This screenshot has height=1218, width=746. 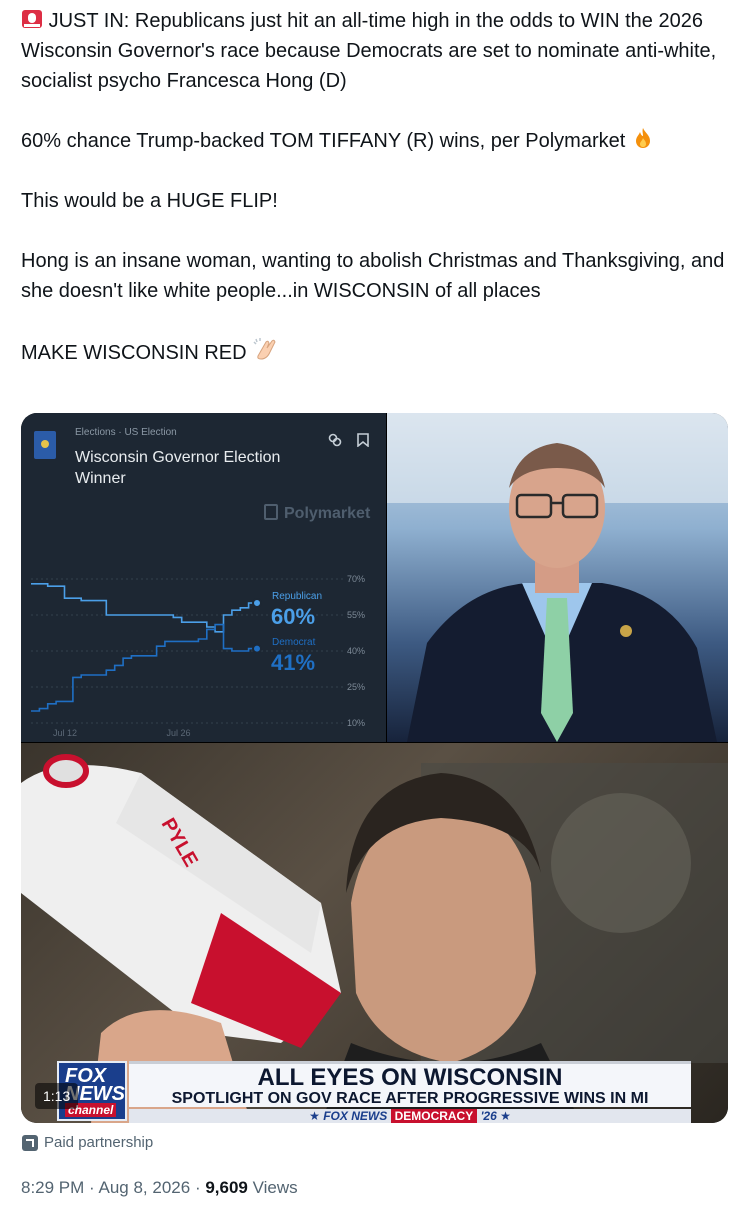 I want to click on video-timestamp: 1:13, so click(x=57, y=1096).